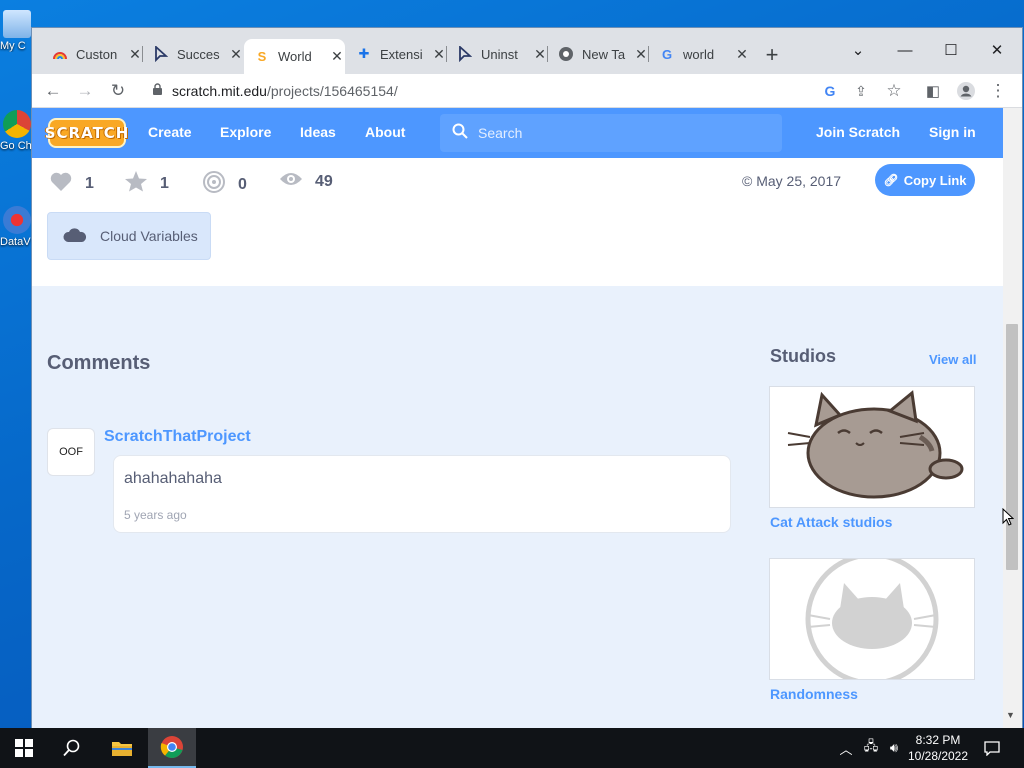  What do you see at coordinates (997, 50) in the screenshot?
I see `close-window-button: ✕` at bounding box center [997, 50].